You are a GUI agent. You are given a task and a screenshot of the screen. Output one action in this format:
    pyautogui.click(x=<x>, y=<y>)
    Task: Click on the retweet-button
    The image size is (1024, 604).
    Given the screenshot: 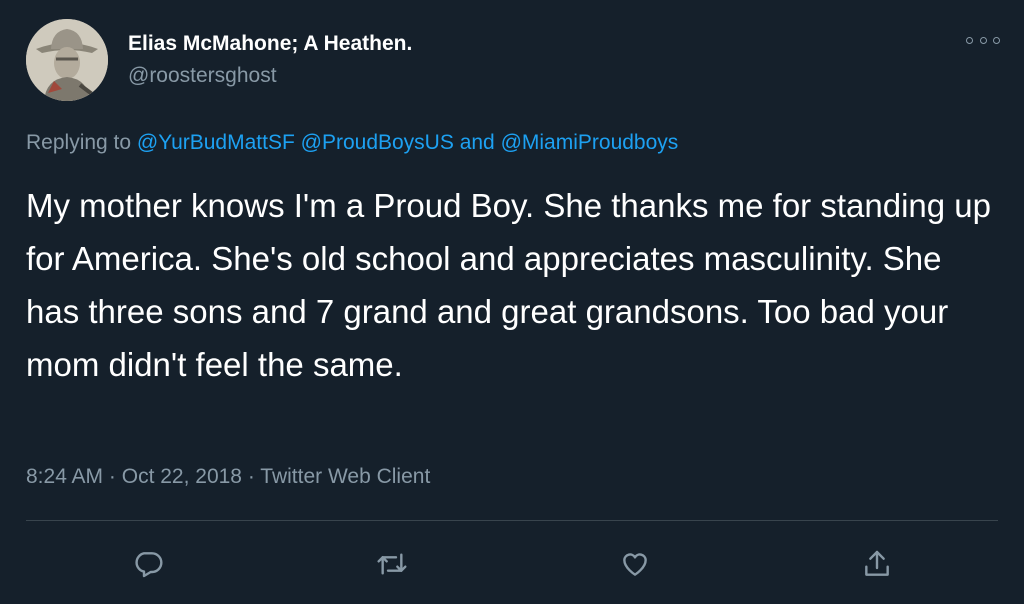 What is the action you would take?
    pyautogui.click(x=392, y=564)
    